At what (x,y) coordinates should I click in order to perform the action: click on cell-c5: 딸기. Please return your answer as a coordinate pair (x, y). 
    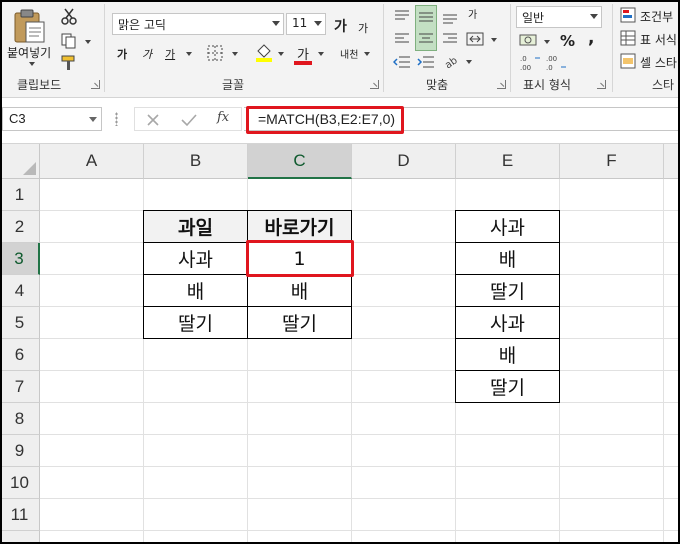
    Looking at the image, I should click on (299, 322).